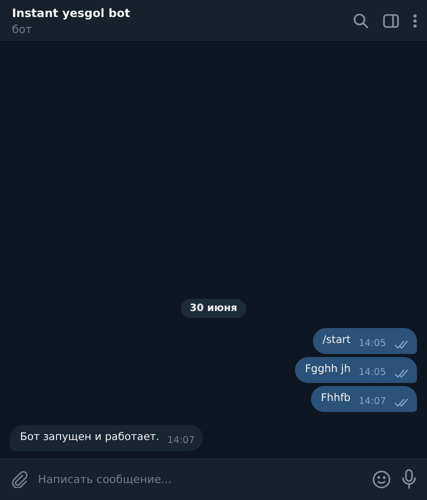  I want to click on chat-subtitle: бот, so click(22, 29).